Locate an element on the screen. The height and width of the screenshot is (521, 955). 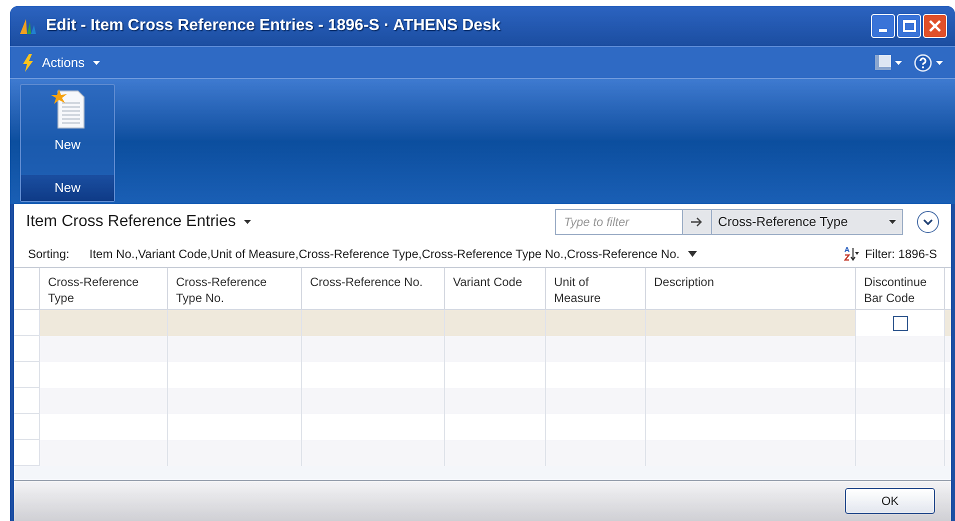
expand-button is located at coordinates (928, 222).